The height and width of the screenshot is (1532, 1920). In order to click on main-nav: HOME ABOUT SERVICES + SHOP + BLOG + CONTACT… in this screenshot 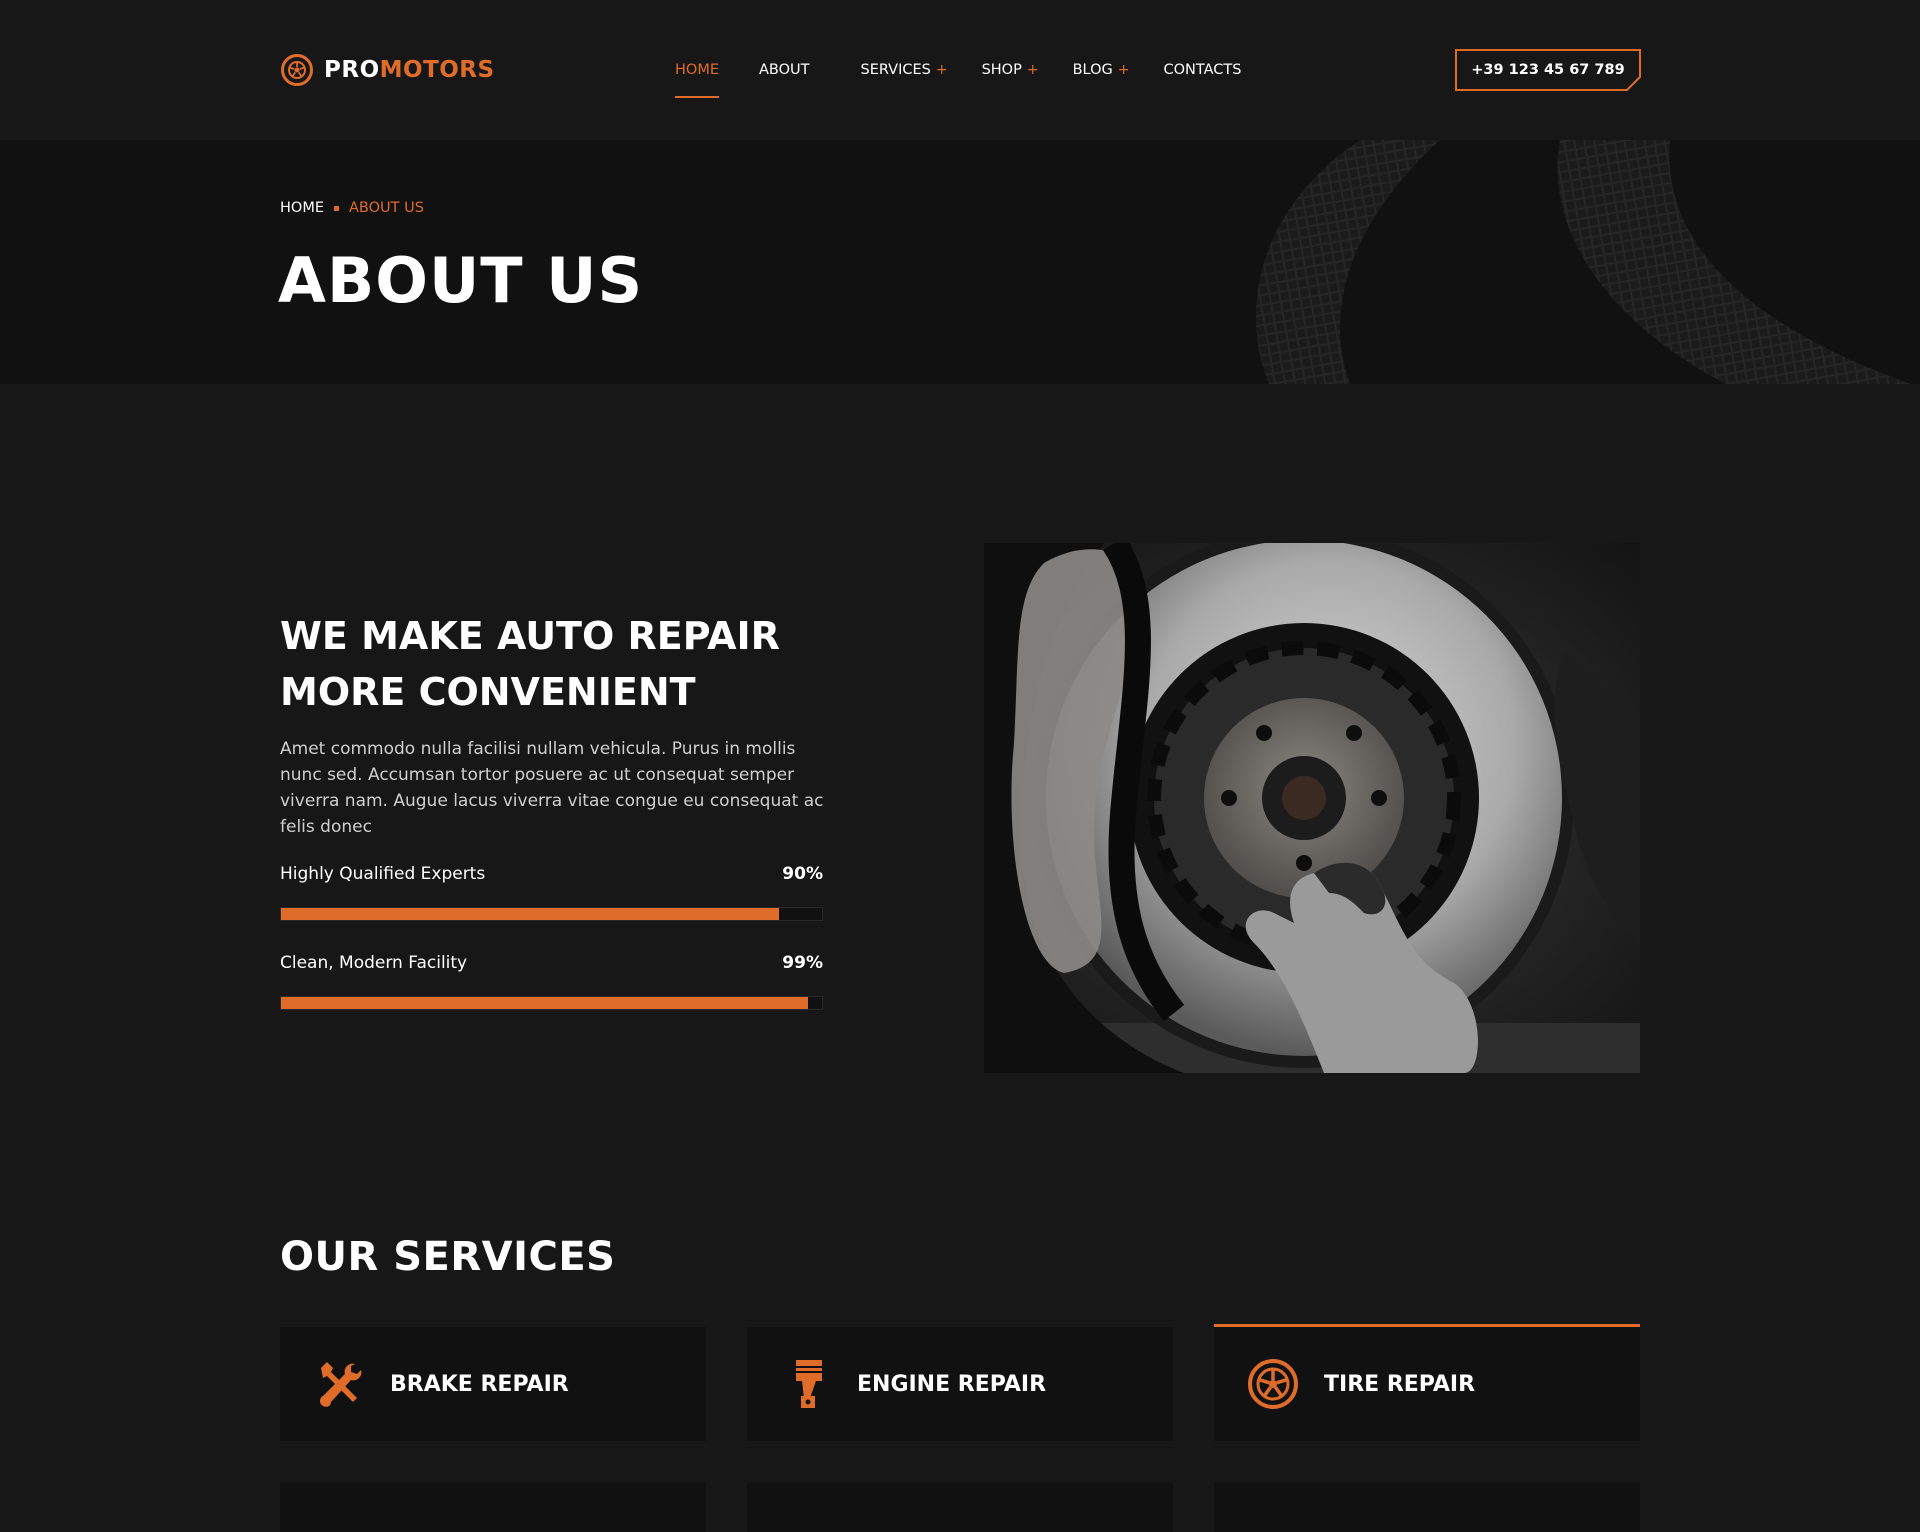, I will do `click(978, 78)`.